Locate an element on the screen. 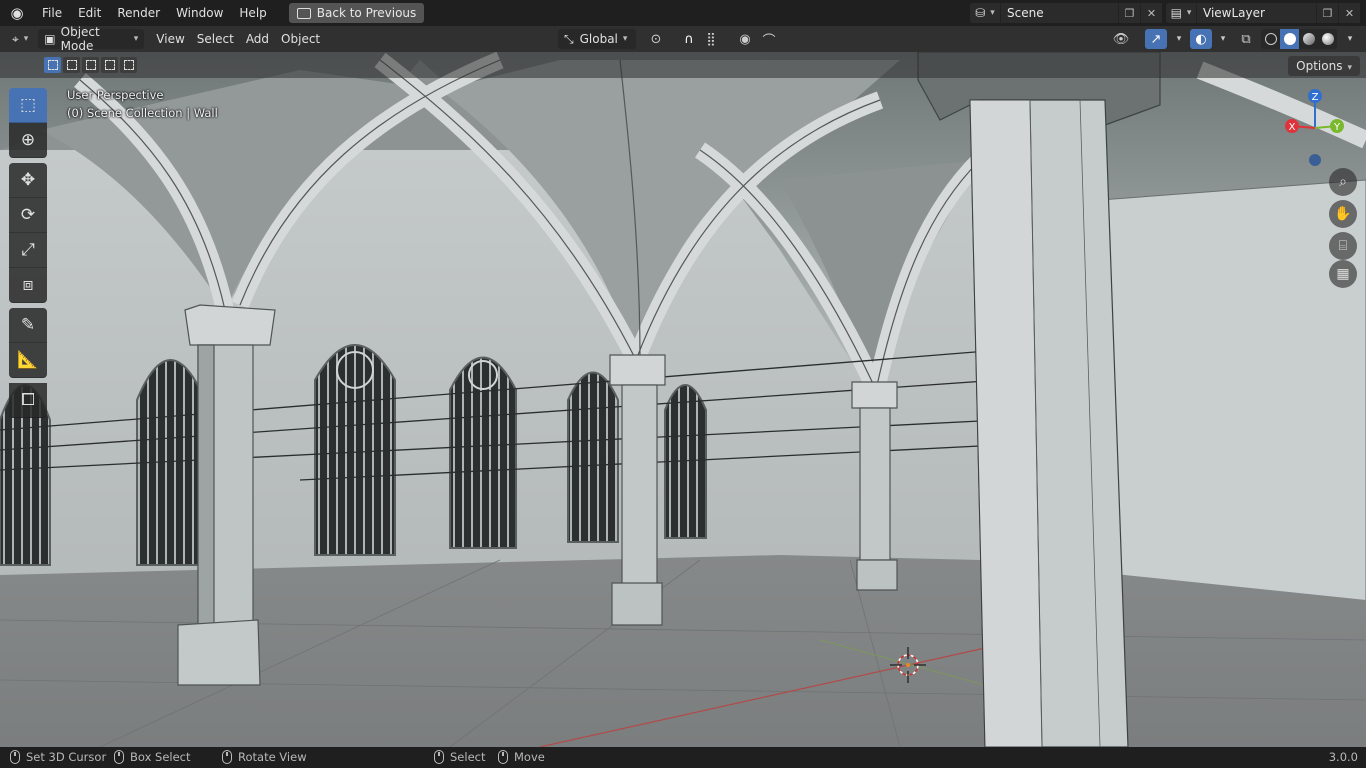  annotate-tool: ✎ is located at coordinates (28, 325).